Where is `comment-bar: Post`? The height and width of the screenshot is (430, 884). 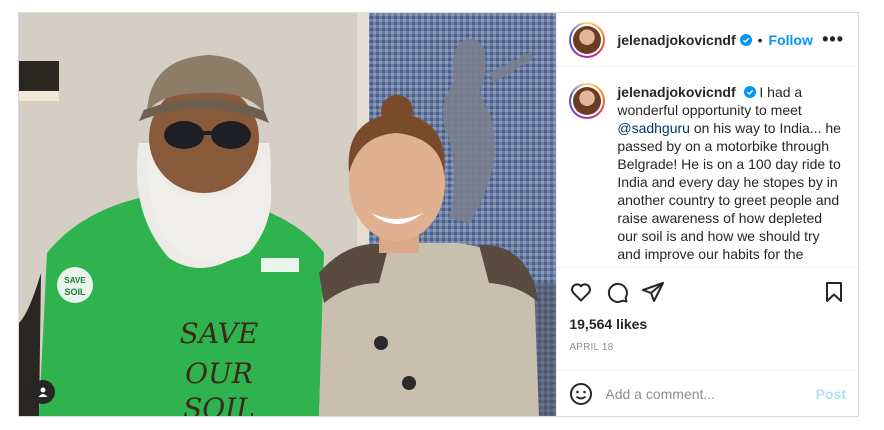 comment-bar: Post is located at coordinates (707, 393).